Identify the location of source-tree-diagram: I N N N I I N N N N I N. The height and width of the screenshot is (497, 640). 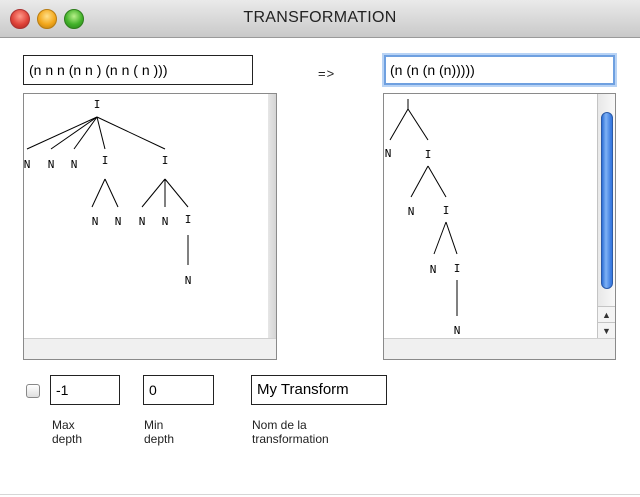
(108, 192).